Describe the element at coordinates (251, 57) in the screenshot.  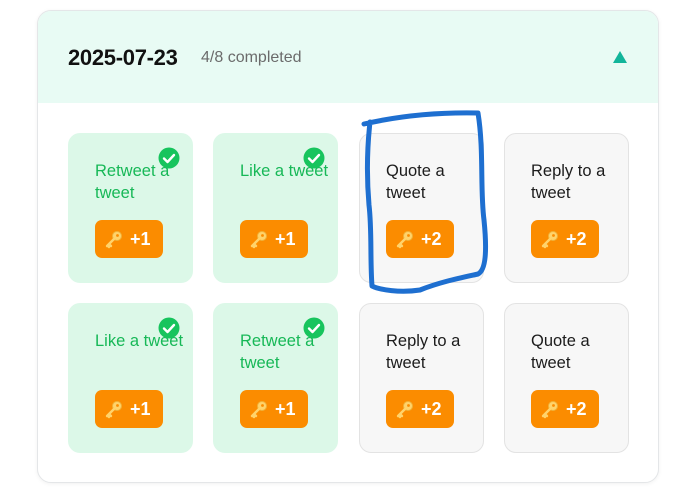
I see `completion-progress: 4/8 completed` at that location.